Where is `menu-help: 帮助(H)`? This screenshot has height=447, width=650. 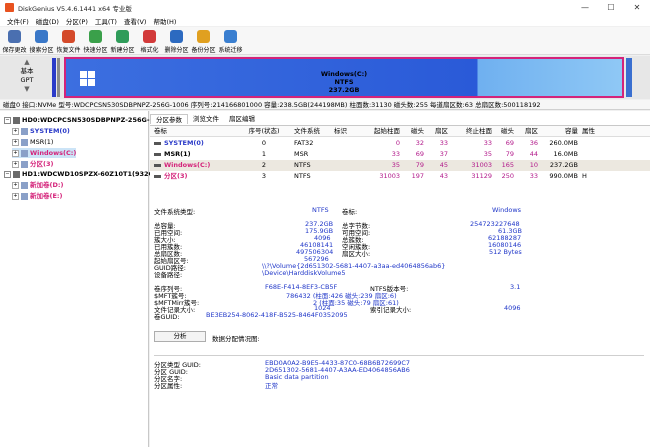
menu-help: 帮助(H) is located at coordinates (164, 21).